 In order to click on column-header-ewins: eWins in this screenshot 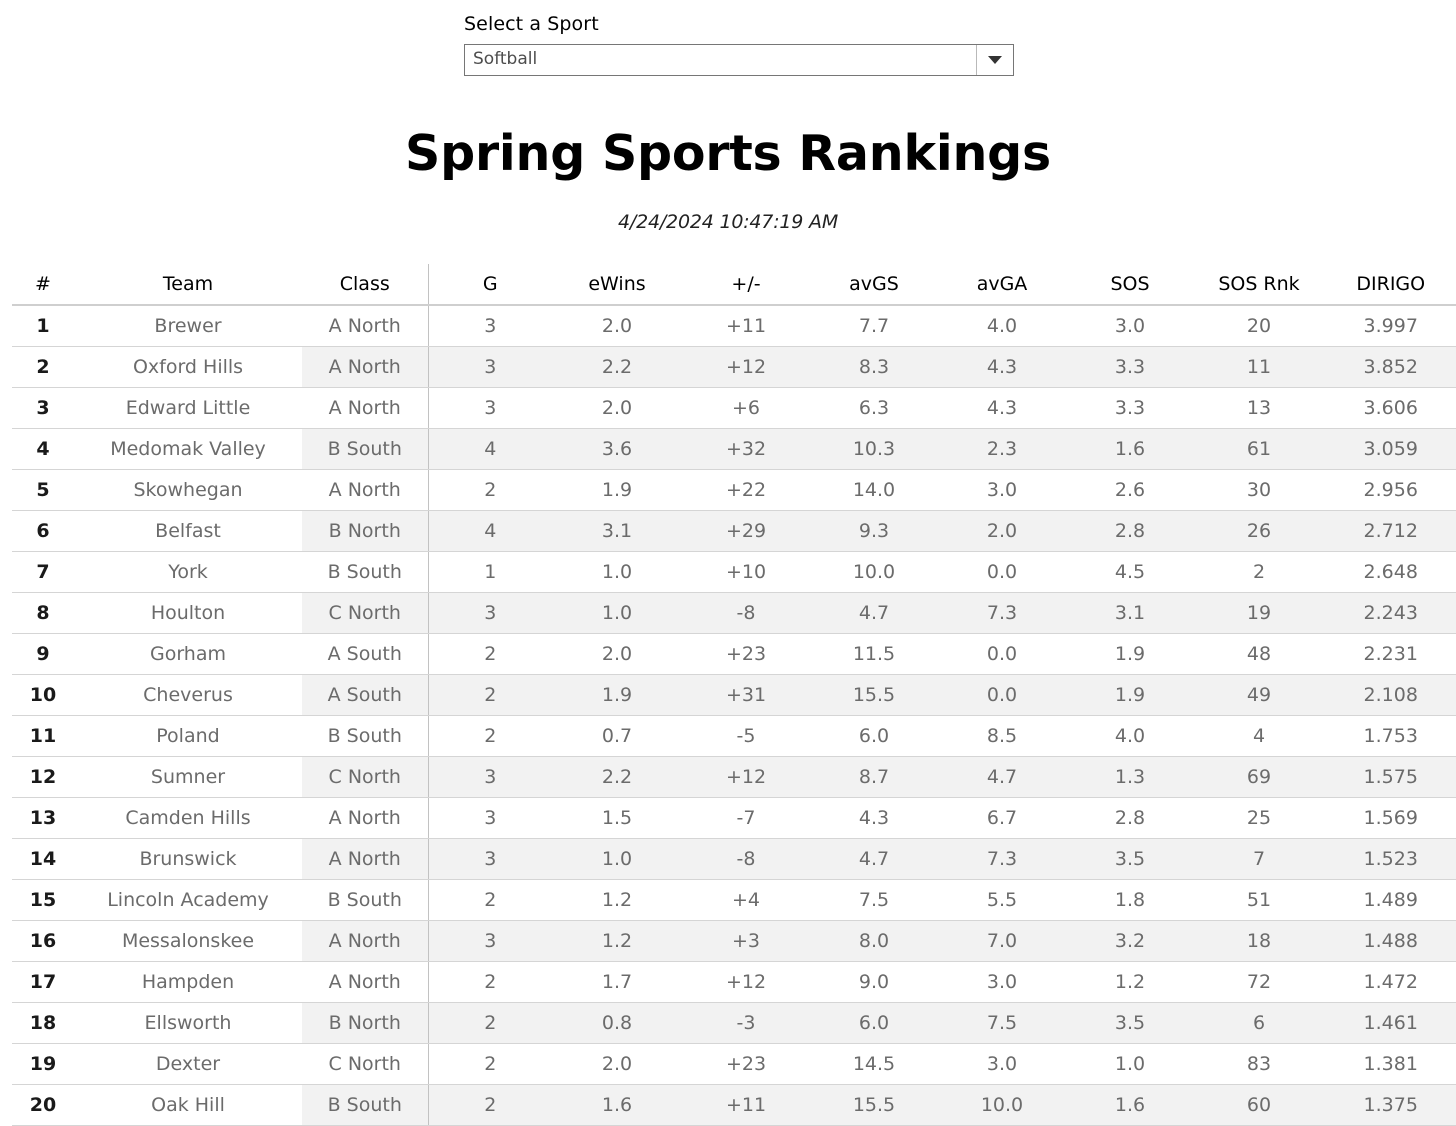, I will do `click(617, 285)`.